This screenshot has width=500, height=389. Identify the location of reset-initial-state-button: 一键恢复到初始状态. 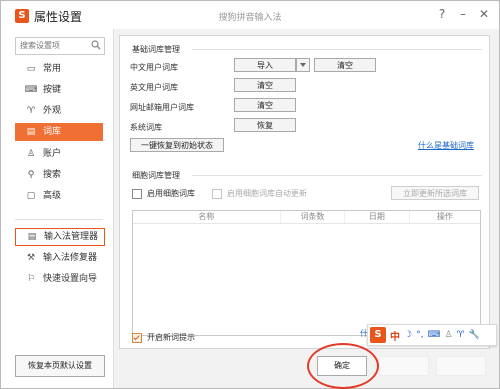
(177, 145).